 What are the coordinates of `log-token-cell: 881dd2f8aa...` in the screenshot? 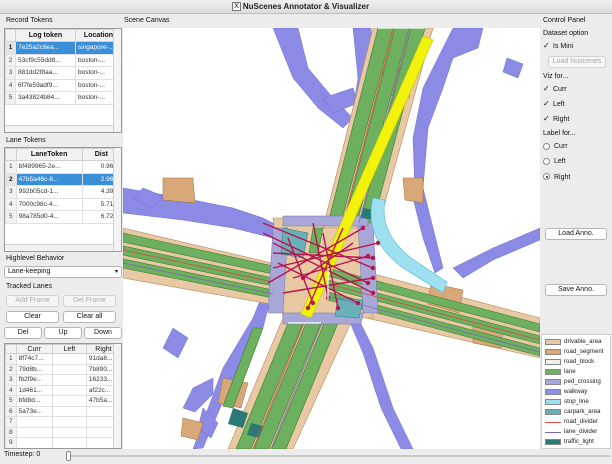 It's located at (45, 73).